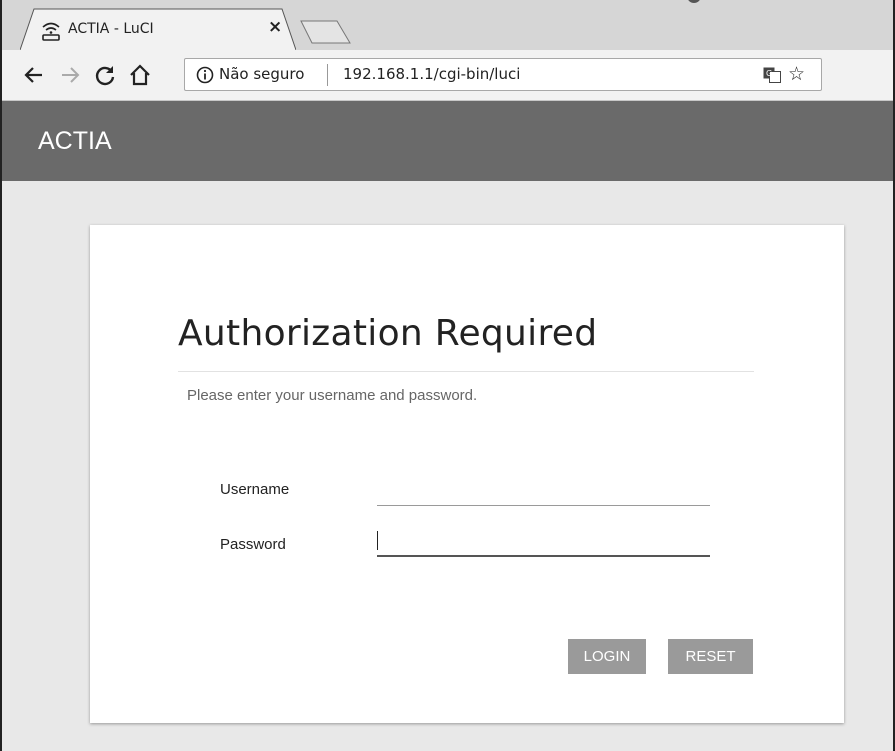  What do you see at coordinates (75, 141) in the screenshot?
I see `brand-logo: ACTIA` at bounding box center [75, 141].